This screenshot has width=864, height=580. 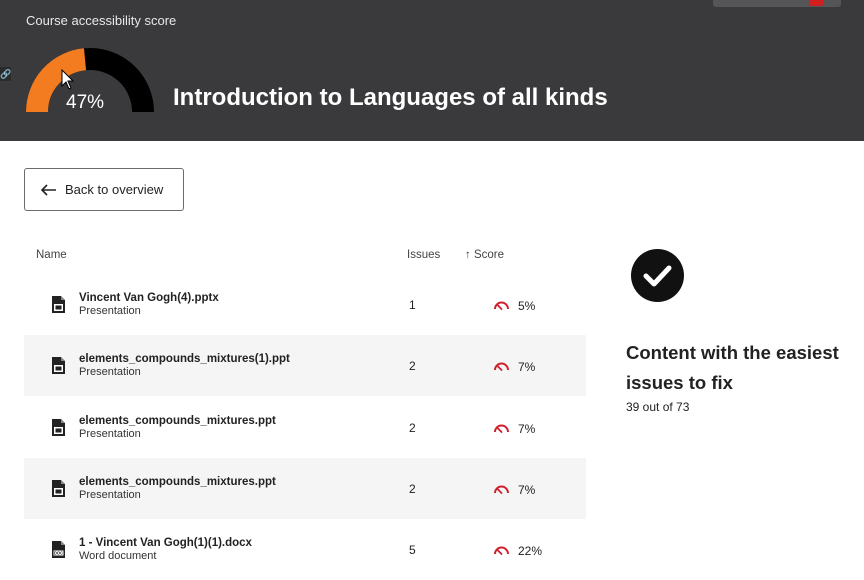 What do you see at coordinates (468, 255) in the screenshot?
I see `arrow-up-icon: ↑` at bounding box center [468, 255].